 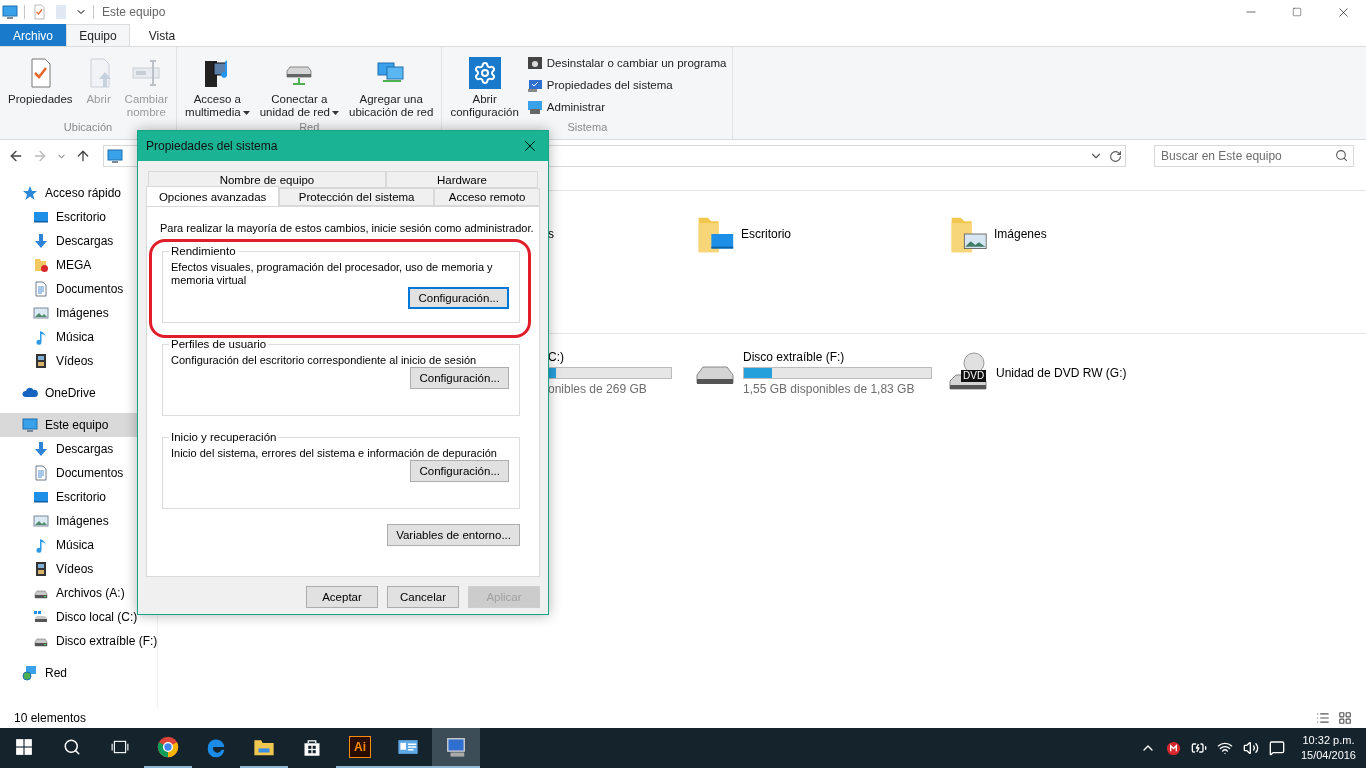 What do you see at coordinates (1115, 156) in the screenshot?
I see `refresh-icon` at bounding box center [1115, 156].